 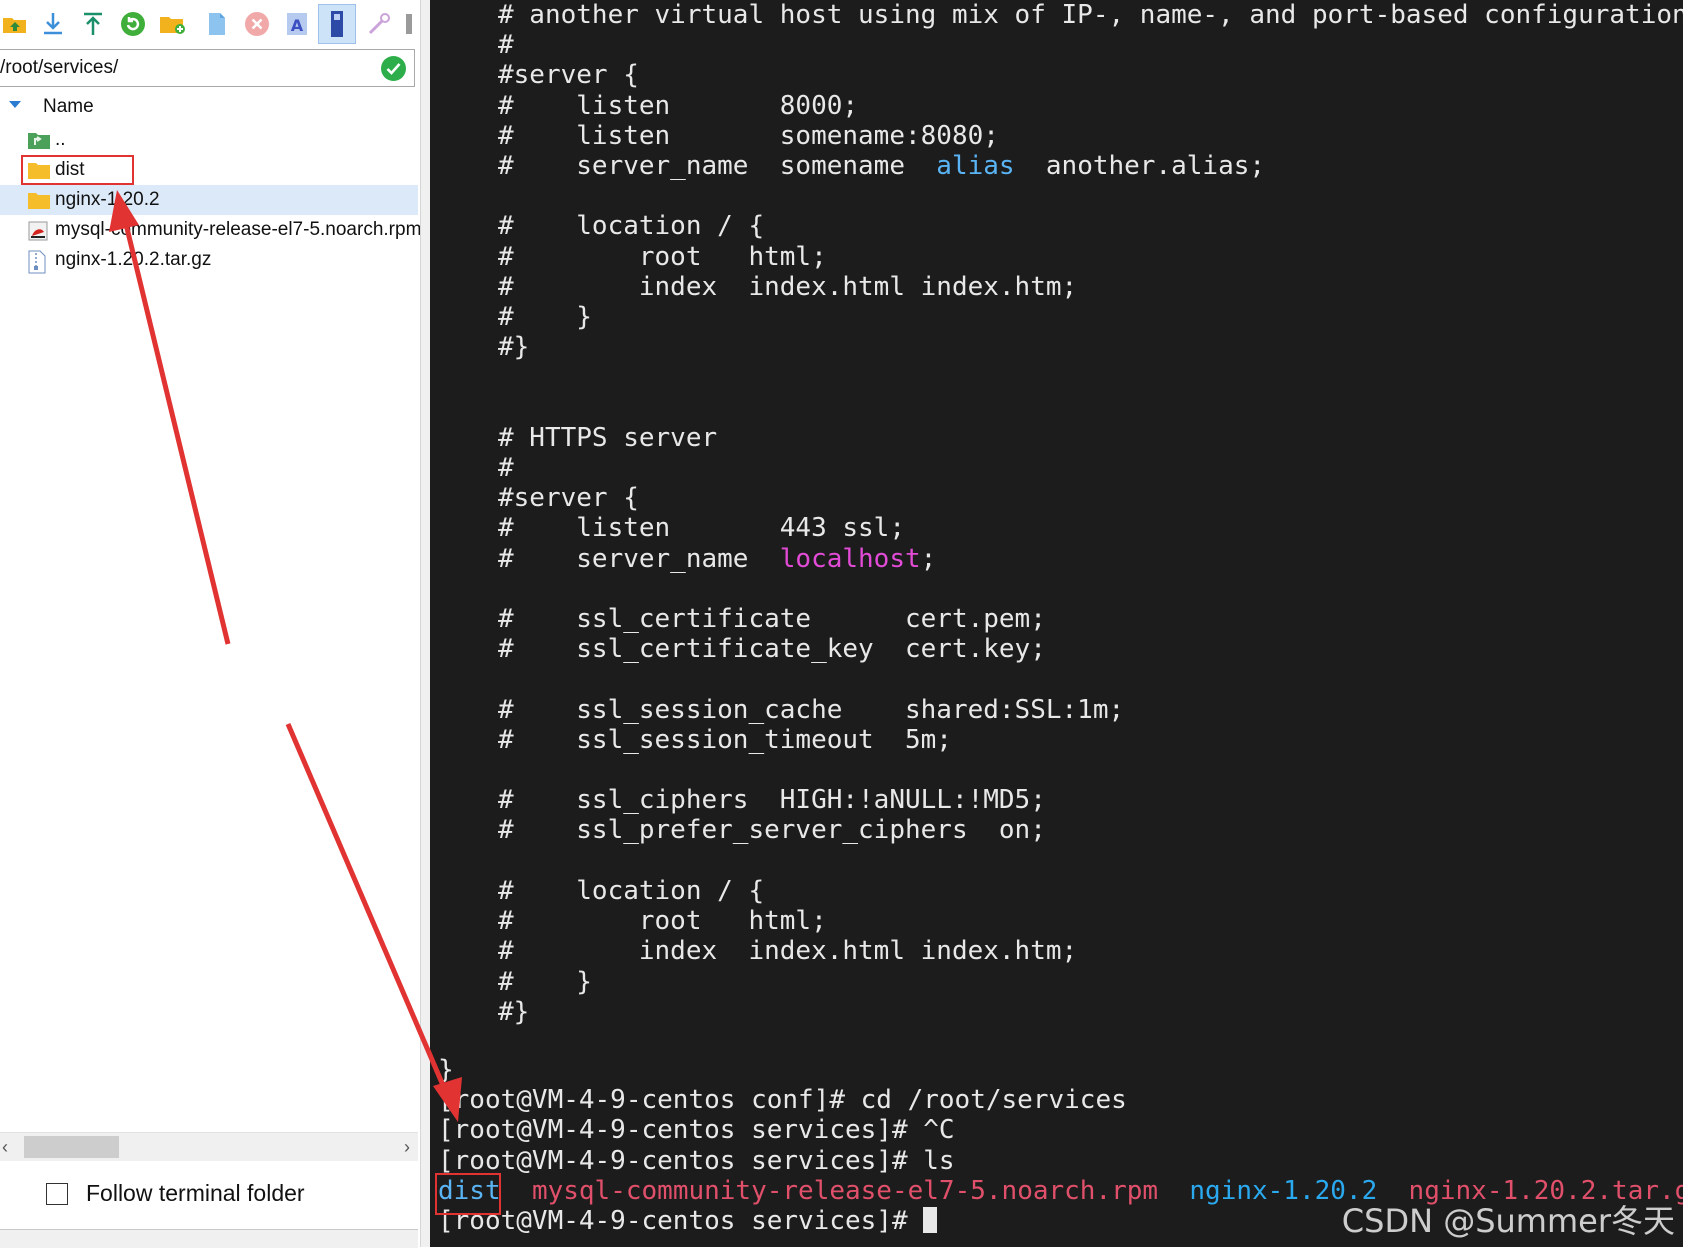 I want to click on horizontal-scrollbar: ‹ ›, so click(x=209, y=1146).